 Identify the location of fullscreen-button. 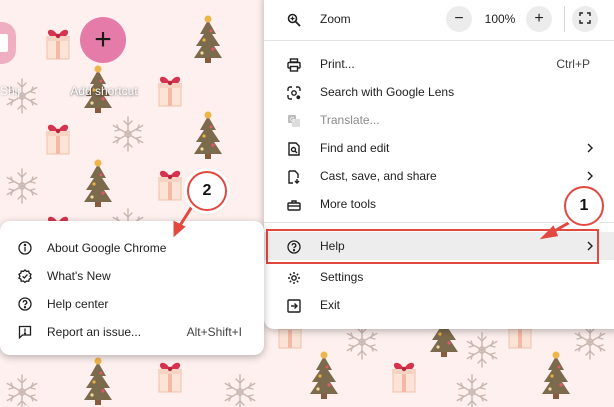
(585, 19).